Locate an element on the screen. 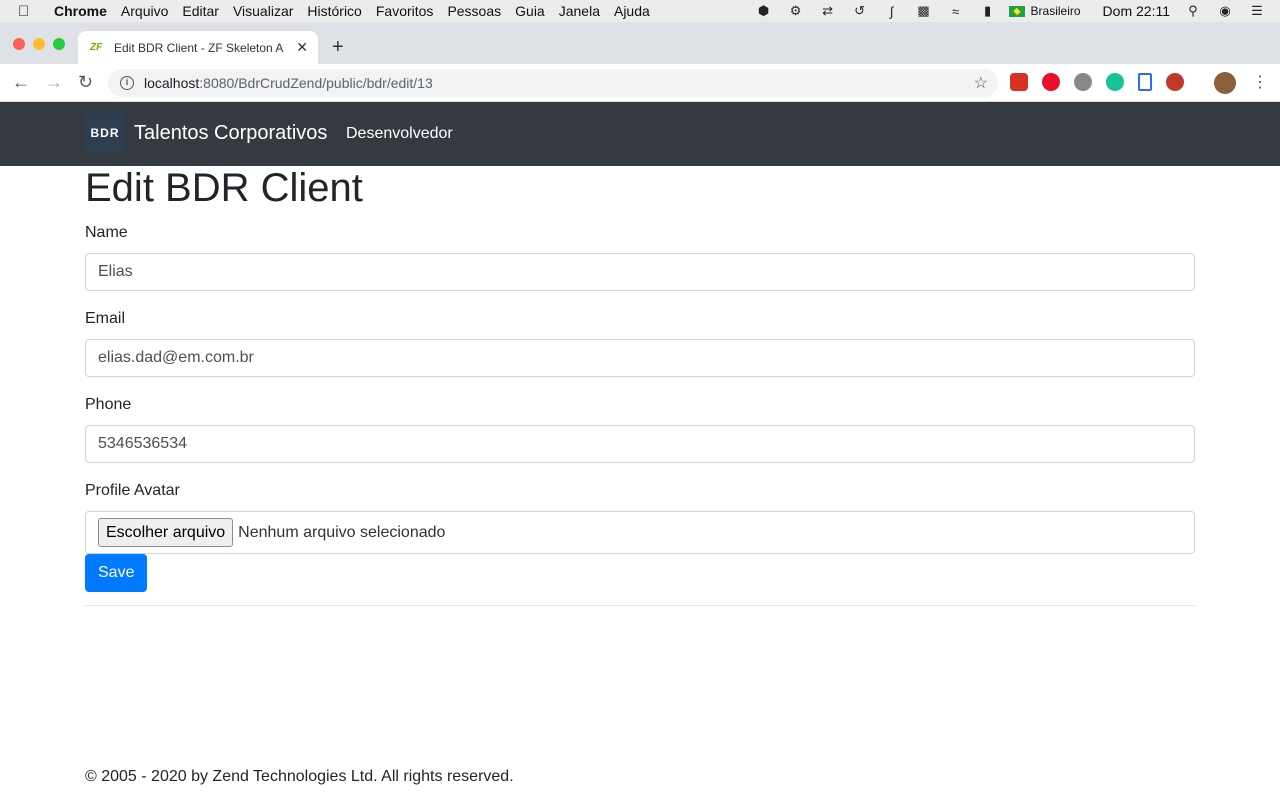 The image size is (1280, 800). chrome-menu-icon: ⋮ is located at coordinates (1260, 82).